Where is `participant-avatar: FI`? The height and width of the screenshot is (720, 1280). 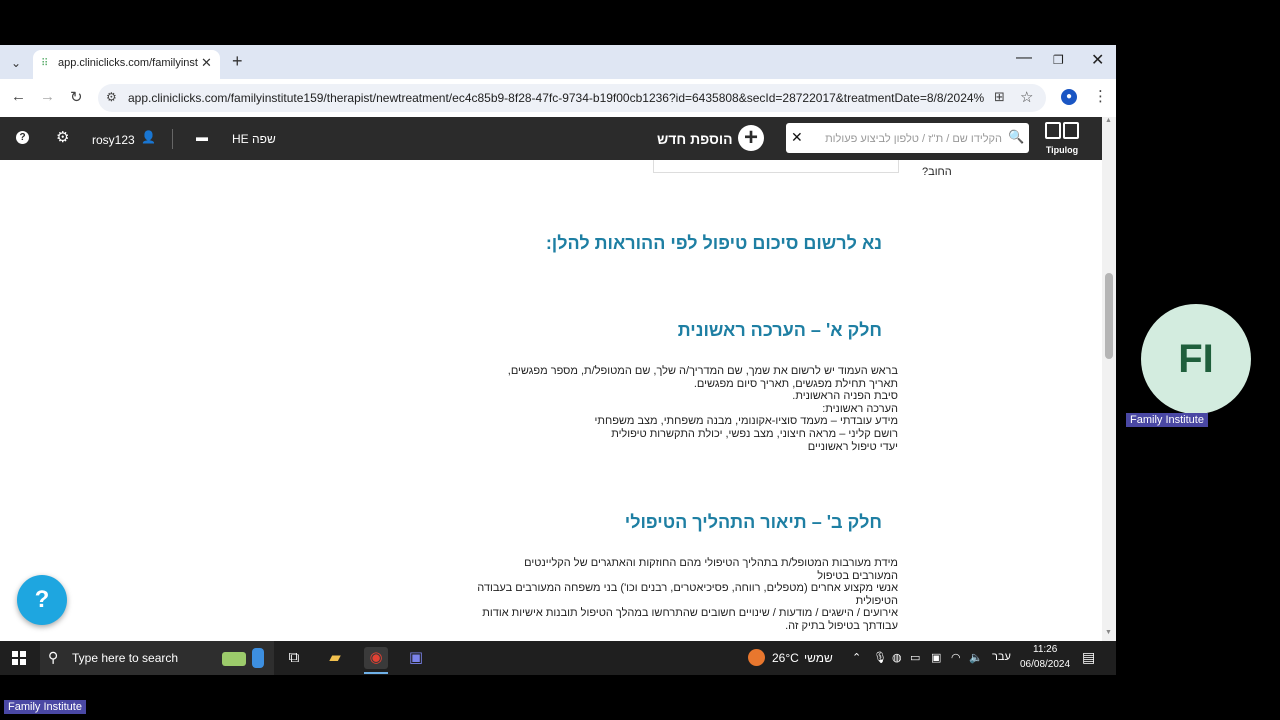
participant-avatar: FI is located at coordinates (1196, 359).